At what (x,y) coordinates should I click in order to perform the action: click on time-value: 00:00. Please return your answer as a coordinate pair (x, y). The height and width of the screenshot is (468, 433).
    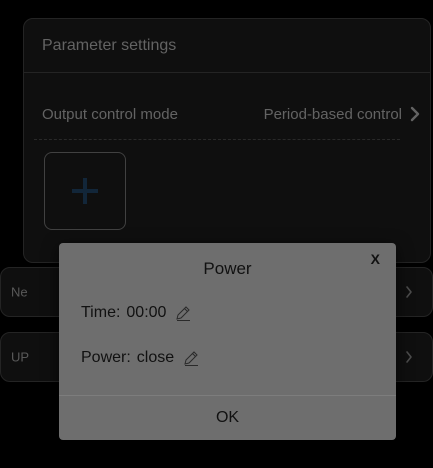
    Looking at the image, I should click on (146, 312).